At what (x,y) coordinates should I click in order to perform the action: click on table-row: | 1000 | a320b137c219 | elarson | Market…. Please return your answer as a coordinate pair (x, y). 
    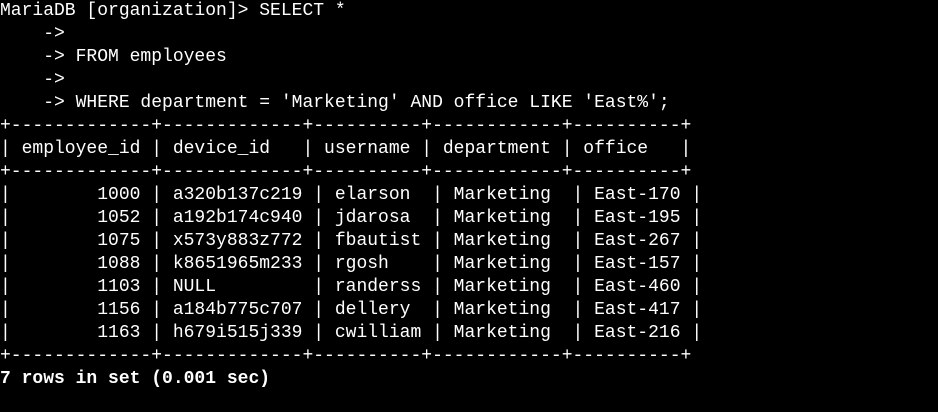
    Looking at the image, I should click on (351, 195).